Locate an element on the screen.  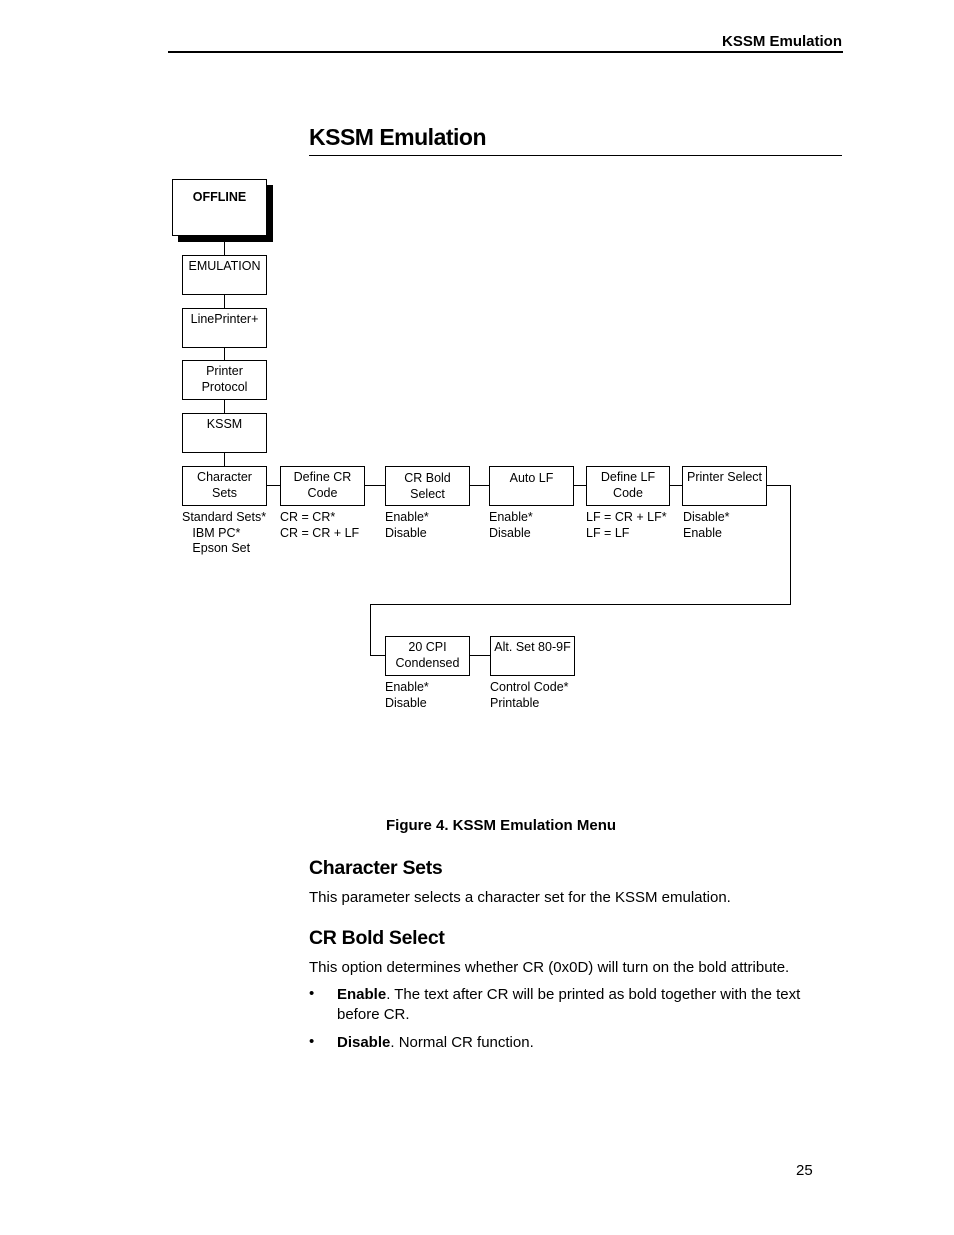
page-number: 25 is located at coordinates (804, 1170).